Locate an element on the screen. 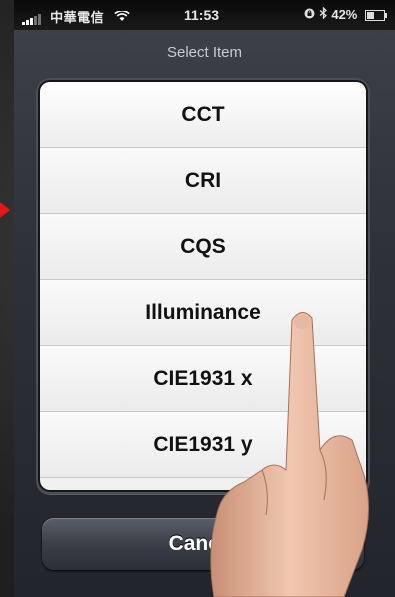  rotation-lock-icon is located at coordinates (311, 14).